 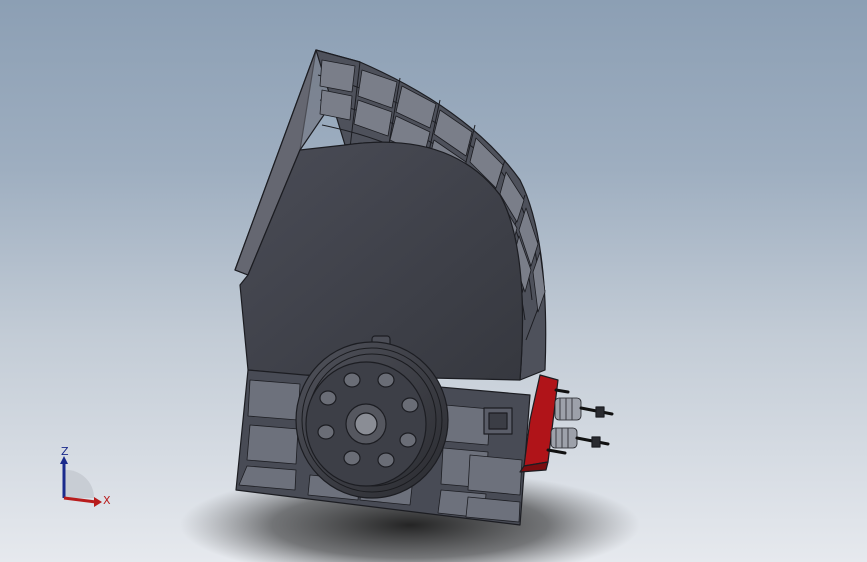 I want to click on flywheel-bore, so click(x=366, y=424).